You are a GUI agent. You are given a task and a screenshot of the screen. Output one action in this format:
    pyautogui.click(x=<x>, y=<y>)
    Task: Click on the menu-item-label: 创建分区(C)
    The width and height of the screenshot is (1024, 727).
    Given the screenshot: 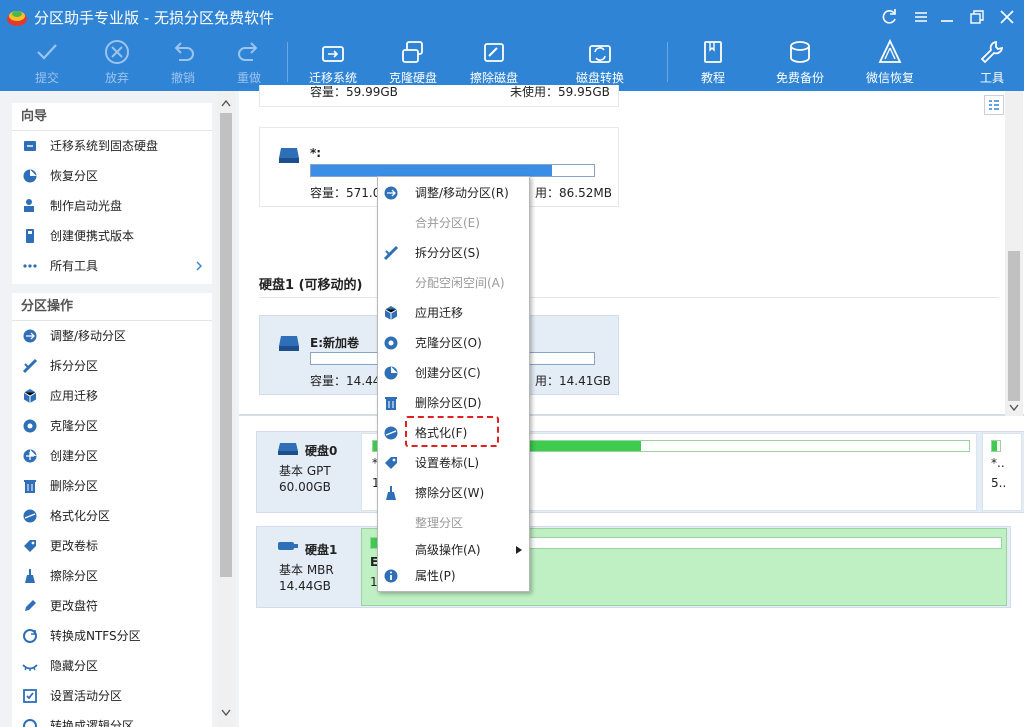 What is the action you would take?
    pyautogui.click(x=448, y=373)
    